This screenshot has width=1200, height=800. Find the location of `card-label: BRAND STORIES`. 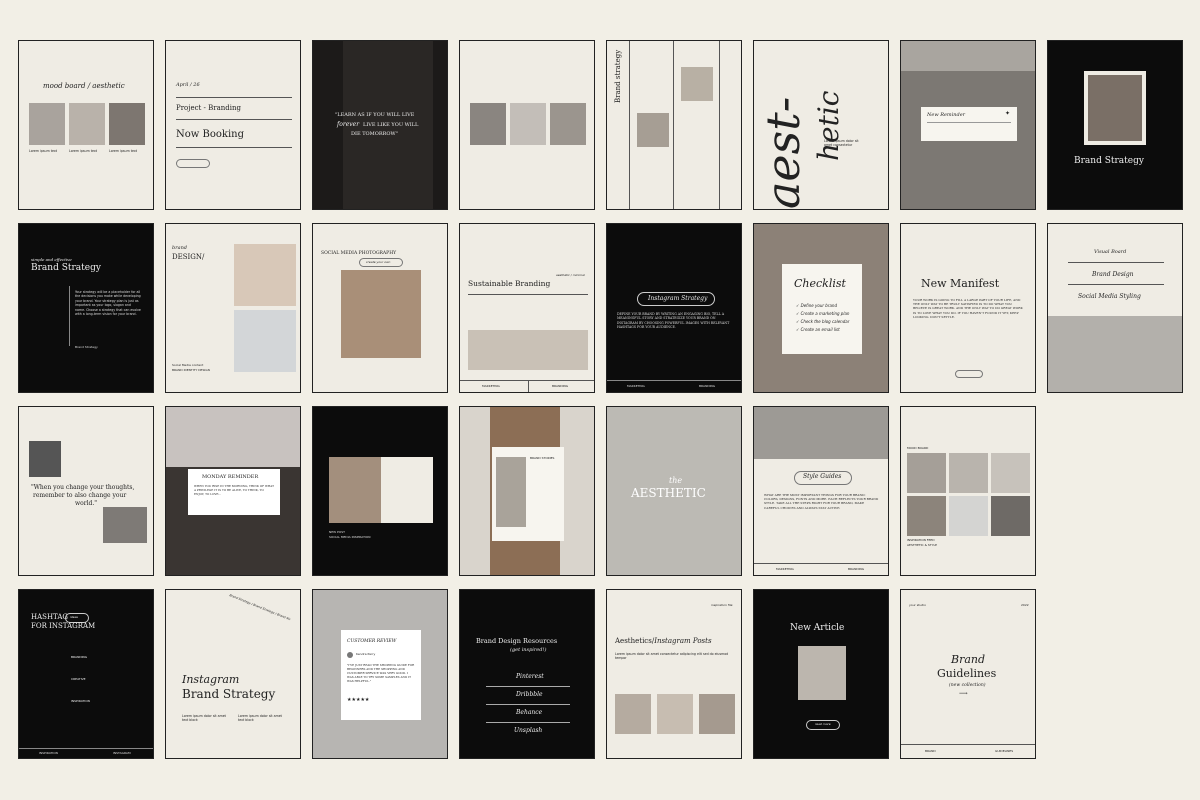

card-label: BRAND STORIES is located at coordinates (542, 458).